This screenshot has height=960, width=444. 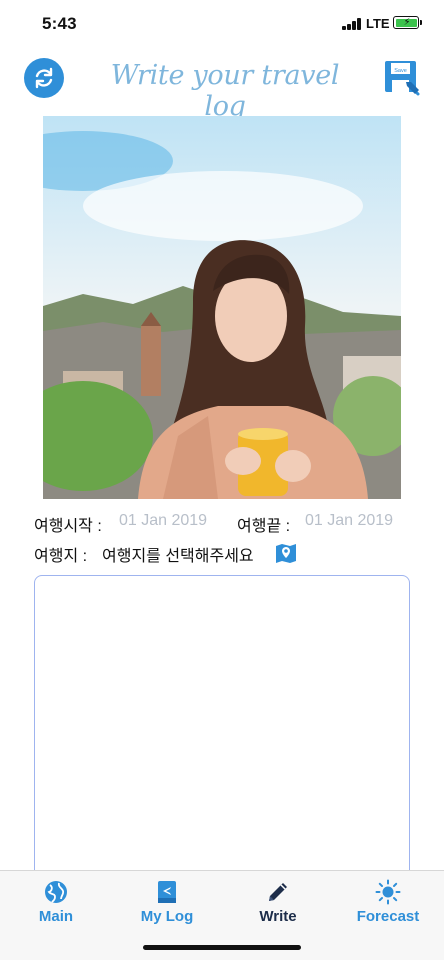 I want to click on tab-forecast: Forecast, so click(x=388, y=904).